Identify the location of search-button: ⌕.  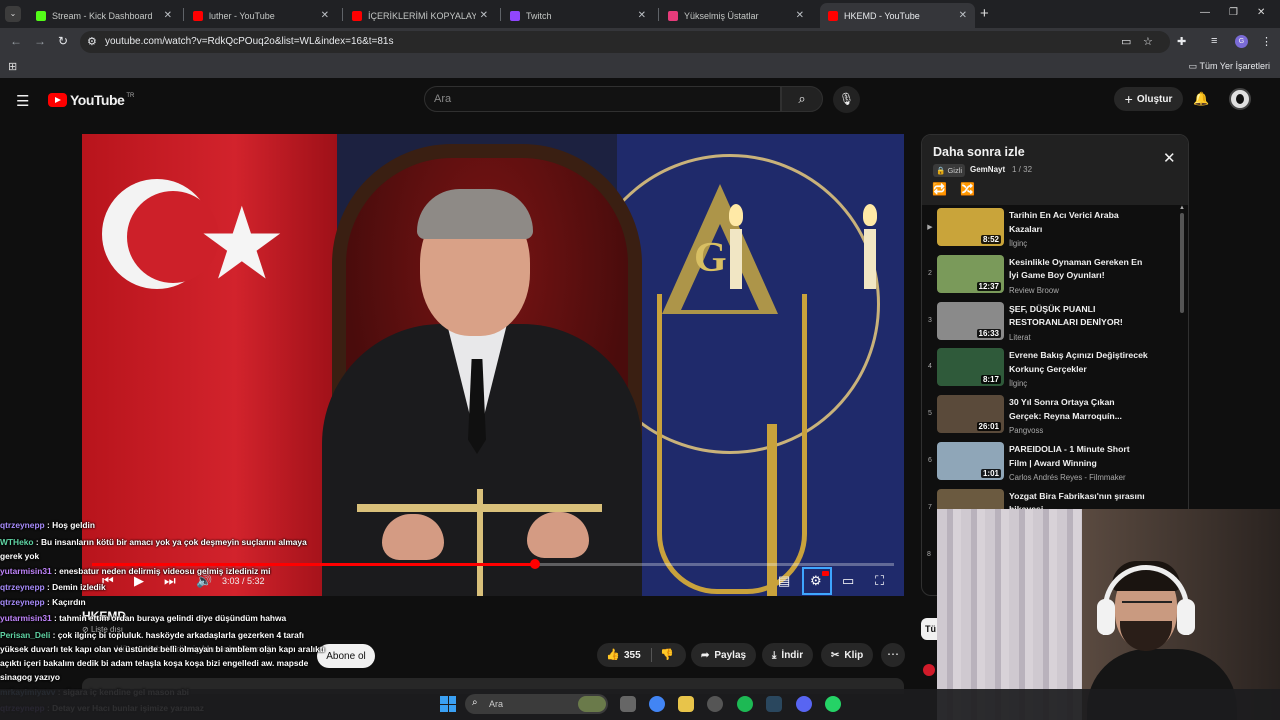
(802, 99).